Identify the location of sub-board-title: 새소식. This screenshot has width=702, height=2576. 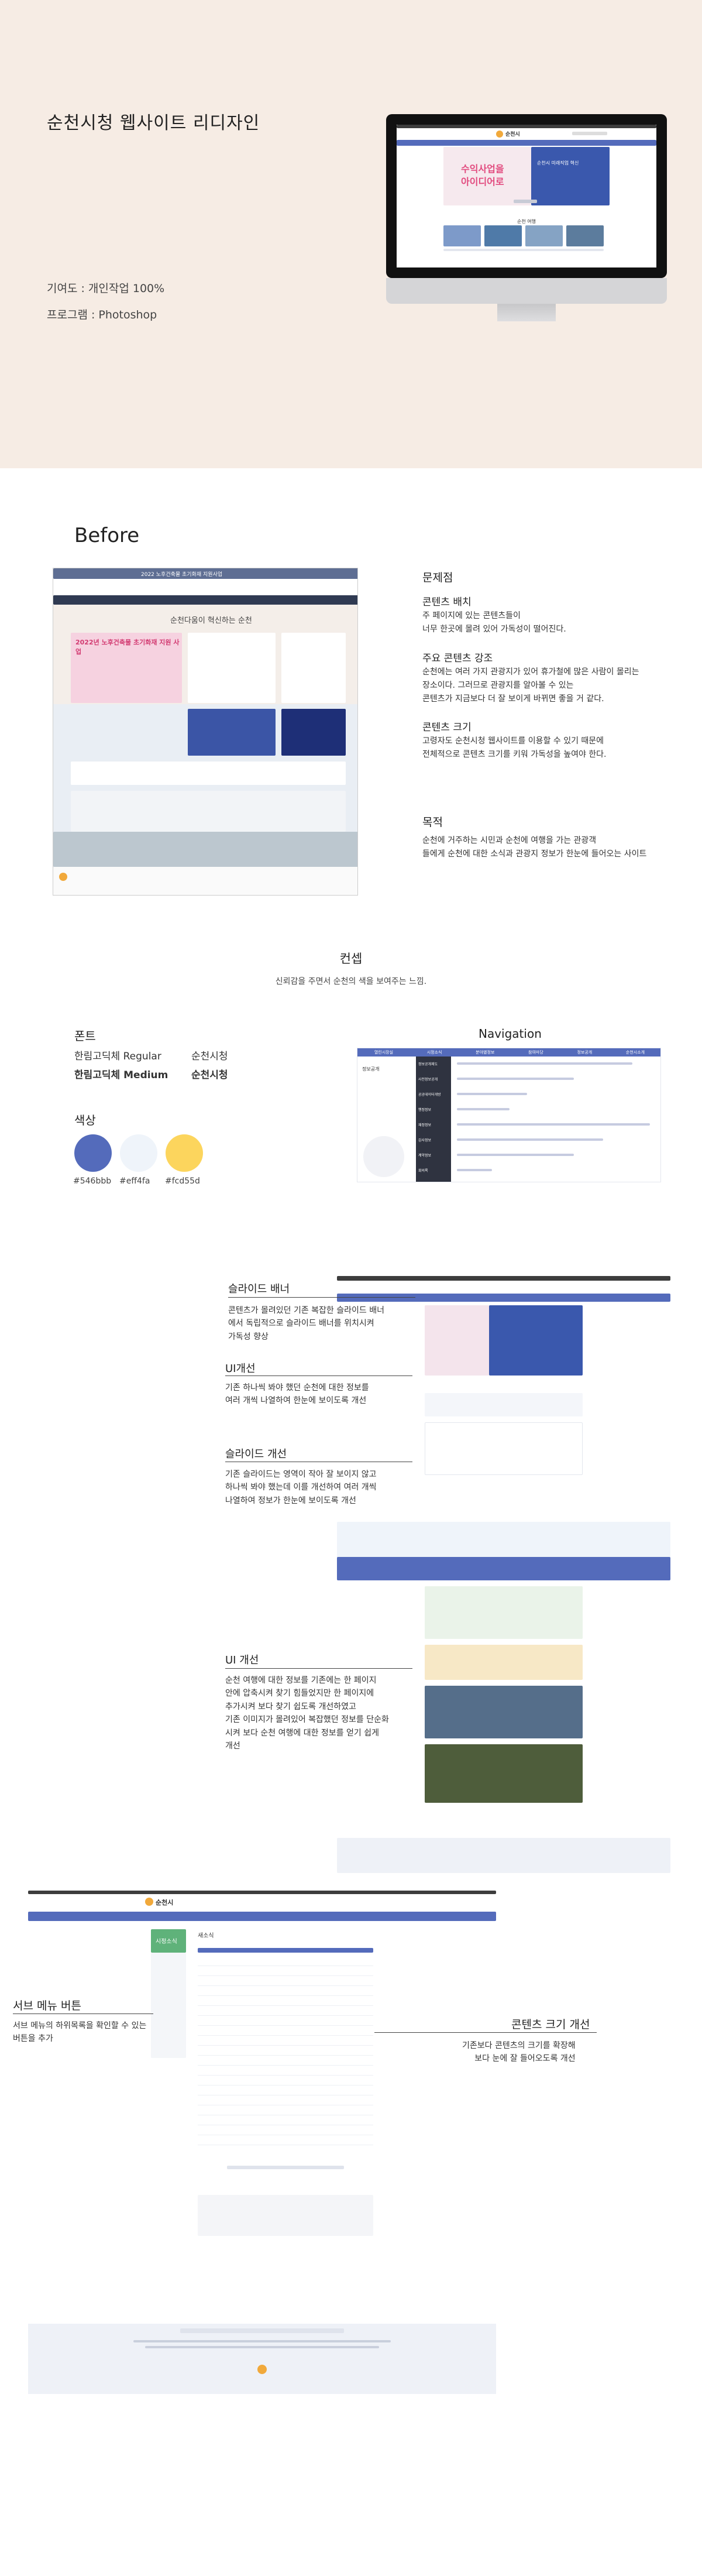
(206, 1936).